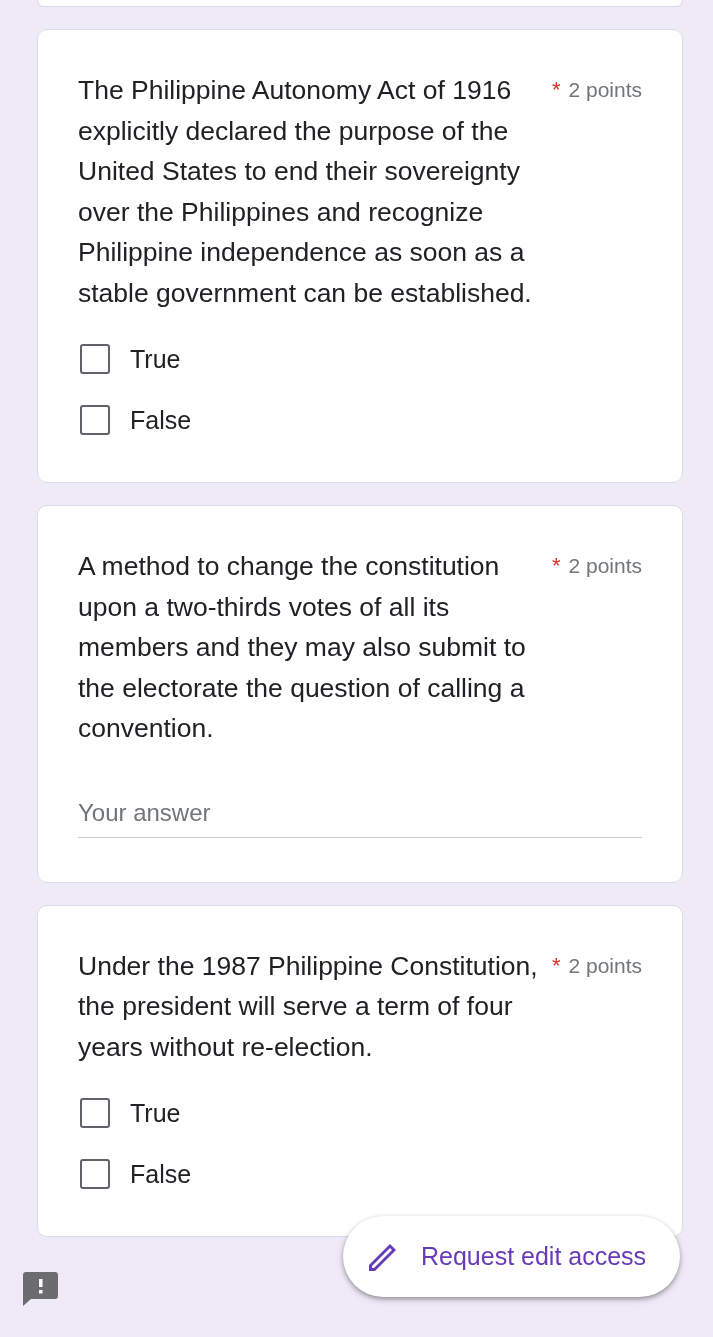 The image size is (713, 1337). What do you see at coordinates (302, 647) in the screenshot?
I see `question-text: A method to change the constitution upon a two-thirds votes of all its members and they may also submit to the electorate the question of calling a convention.` at bounding box center [302, 647].